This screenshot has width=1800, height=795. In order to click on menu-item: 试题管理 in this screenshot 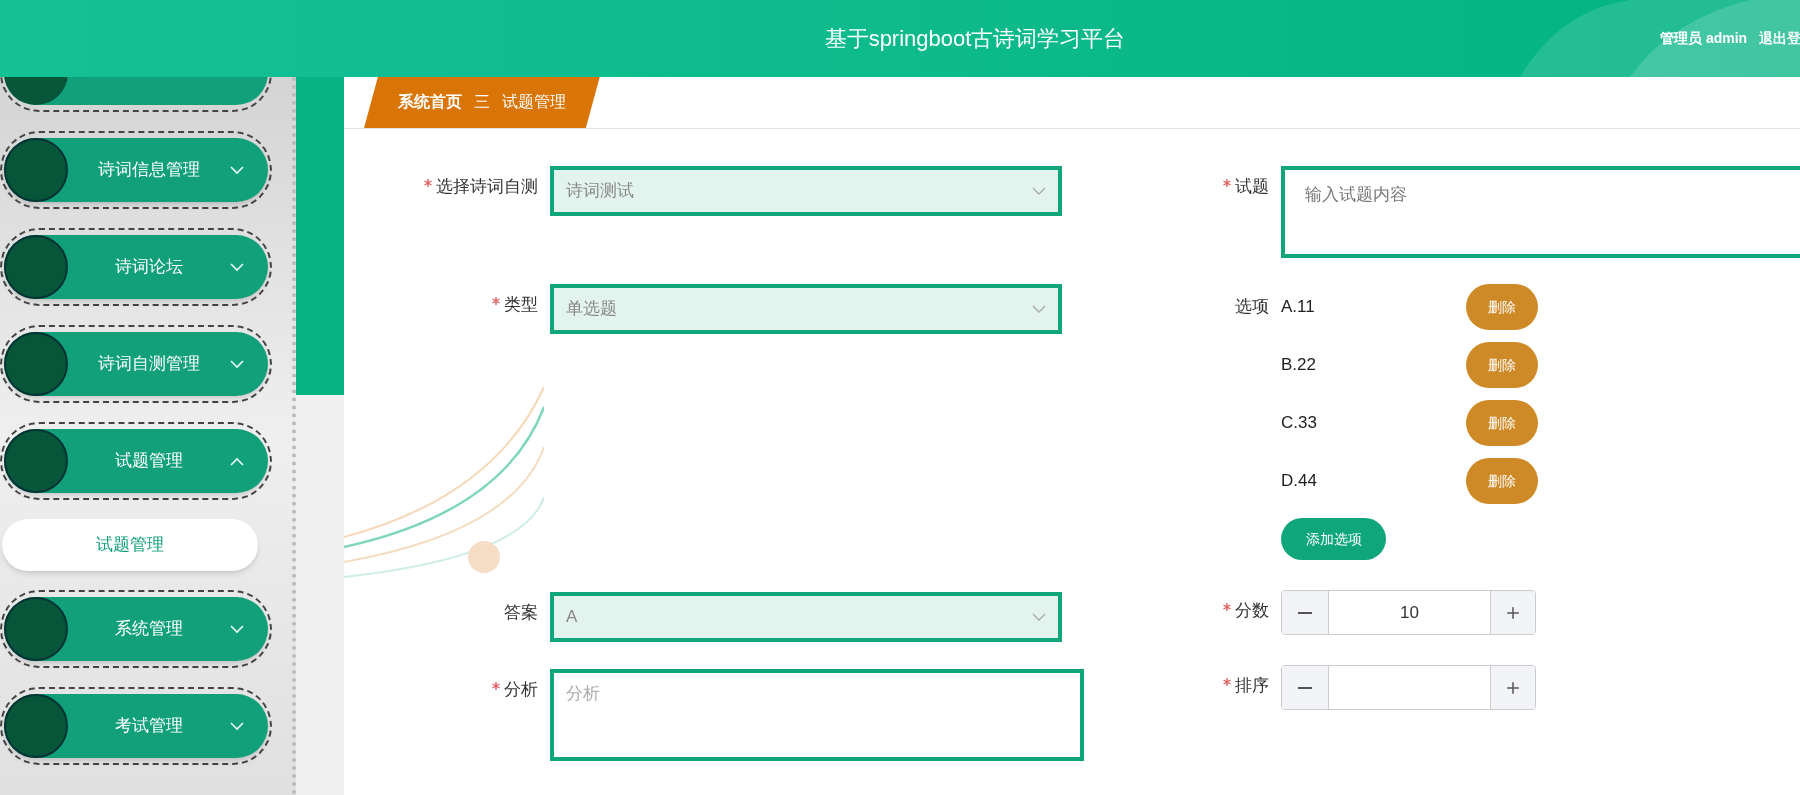, I will do `click(136, 461)`.